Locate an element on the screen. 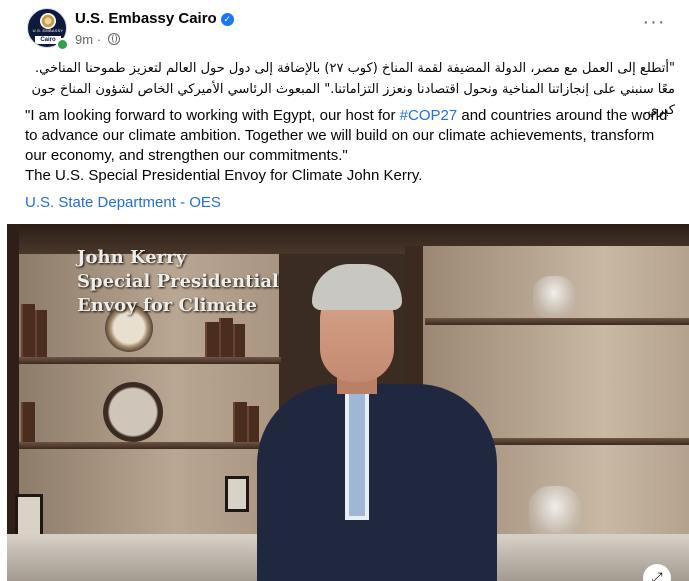 This screenshot has height=581, width=689. caption-line-3: Envoy for Climate is located at coordinates (167, 305).